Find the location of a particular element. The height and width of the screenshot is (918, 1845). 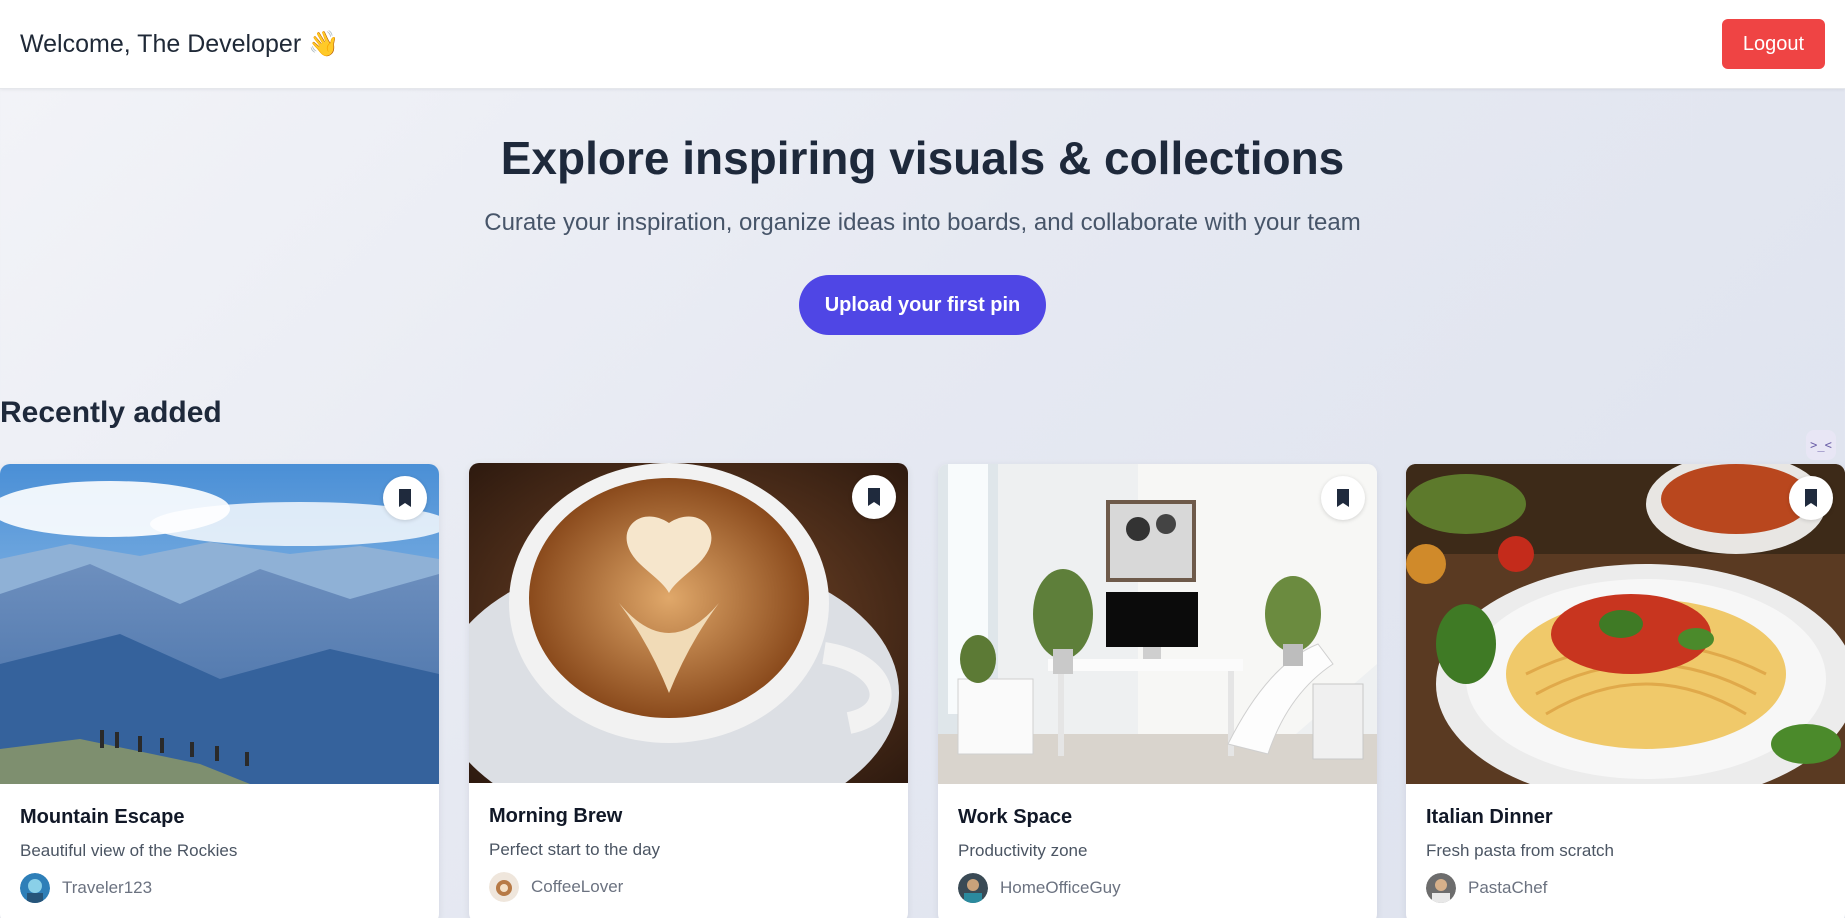

logout-button: Logout is located at coordinates (1773, 44).